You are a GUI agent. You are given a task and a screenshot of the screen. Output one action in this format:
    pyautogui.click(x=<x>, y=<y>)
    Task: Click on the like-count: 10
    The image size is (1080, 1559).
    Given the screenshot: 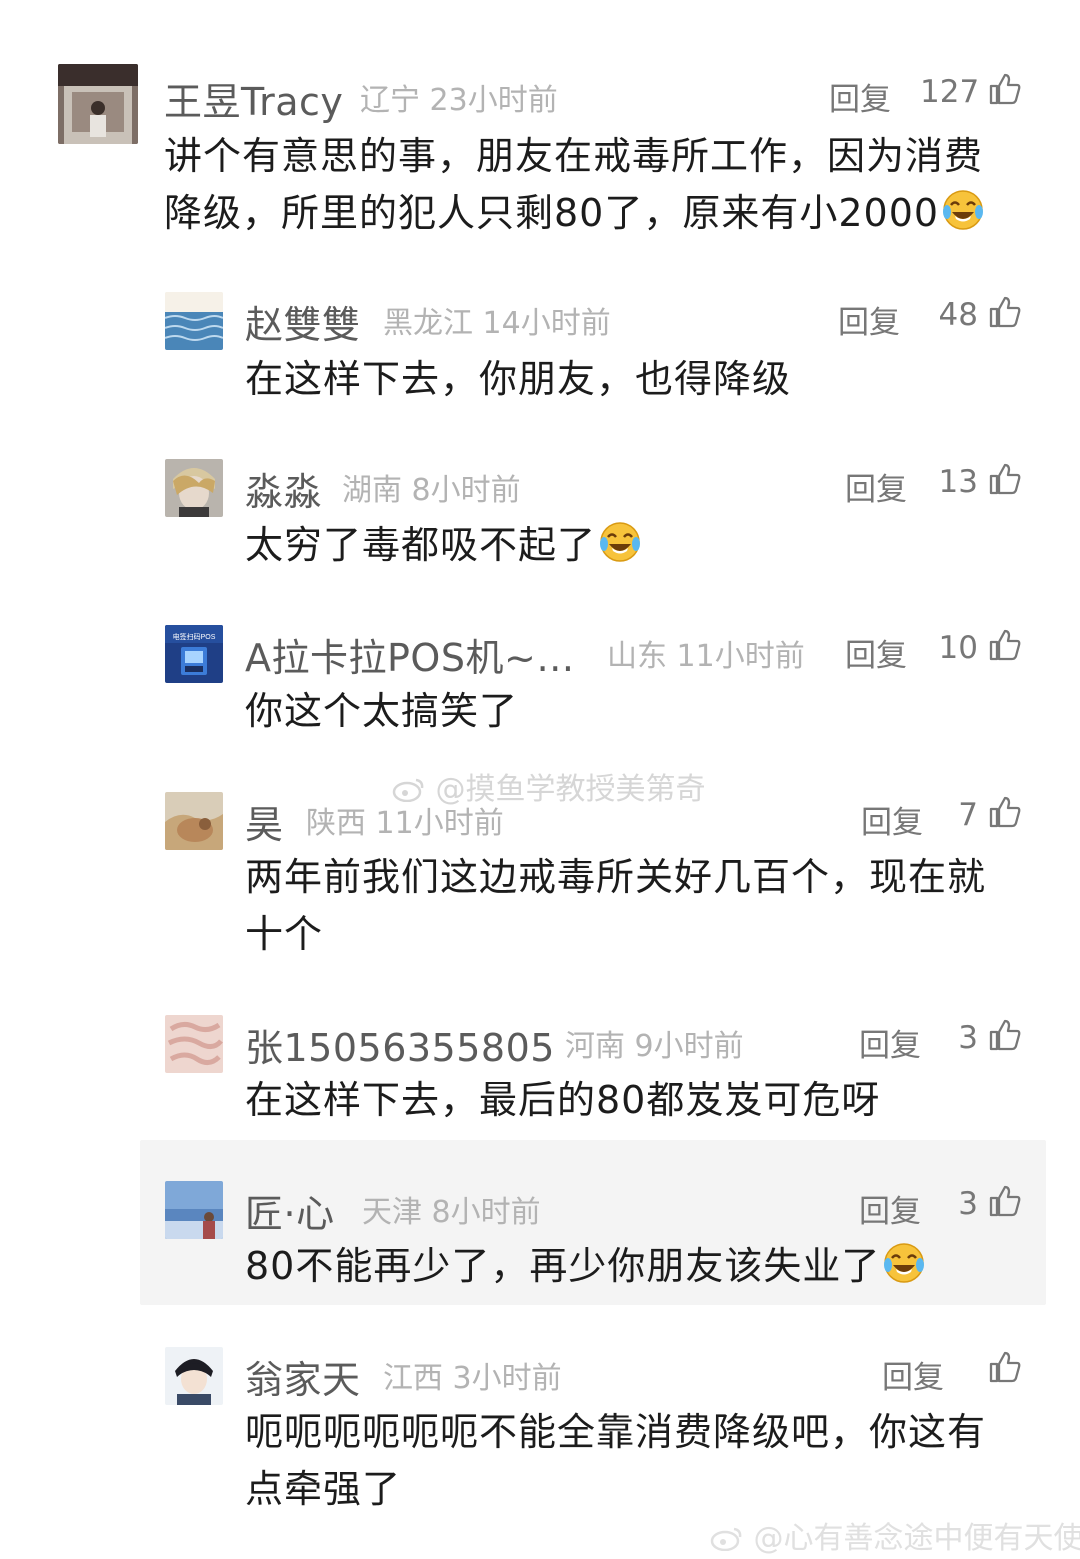 What is the action you would take?
    pyautogui.click(x=958, y=648)
    